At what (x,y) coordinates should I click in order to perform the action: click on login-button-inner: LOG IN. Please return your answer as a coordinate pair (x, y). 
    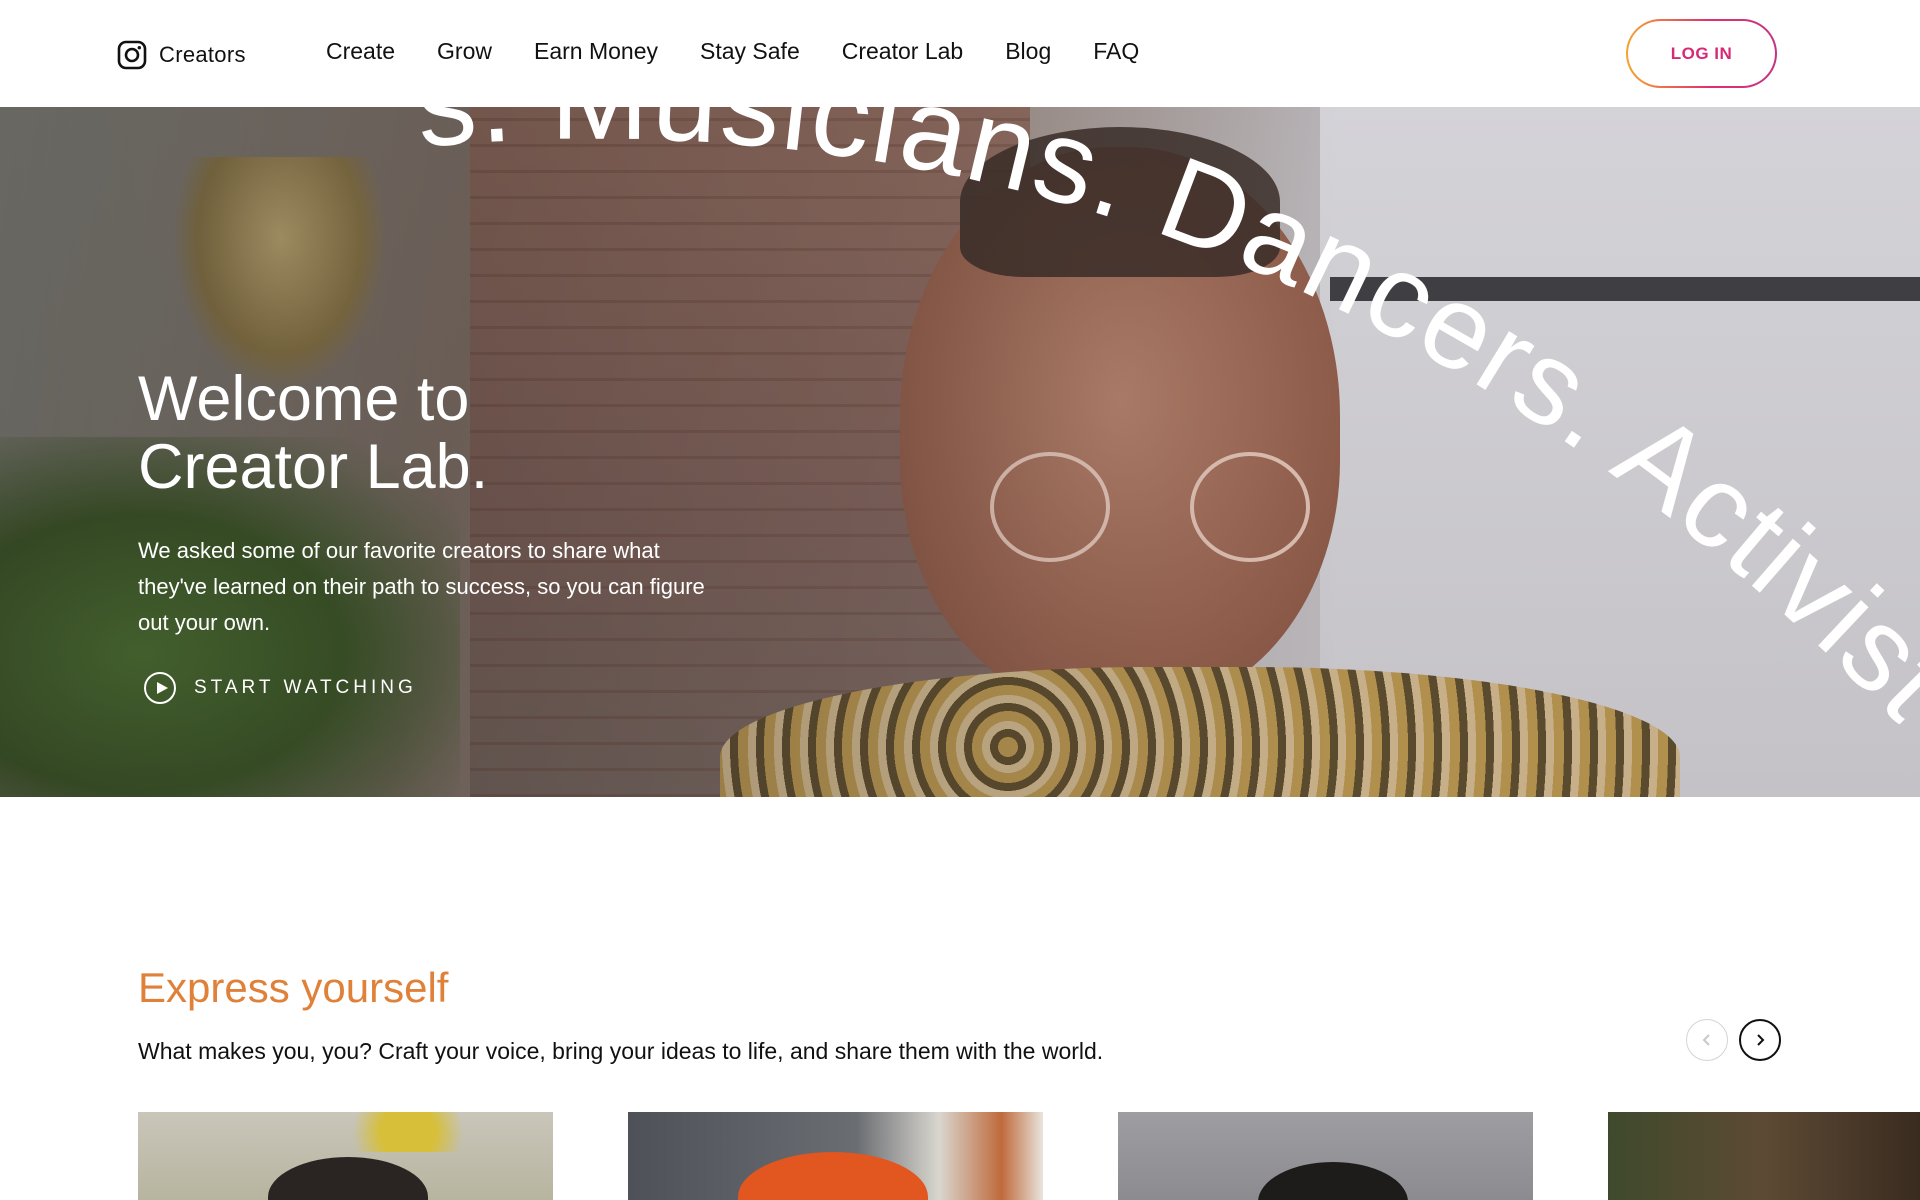
    Looking at the image, I should click on (1701, 53).